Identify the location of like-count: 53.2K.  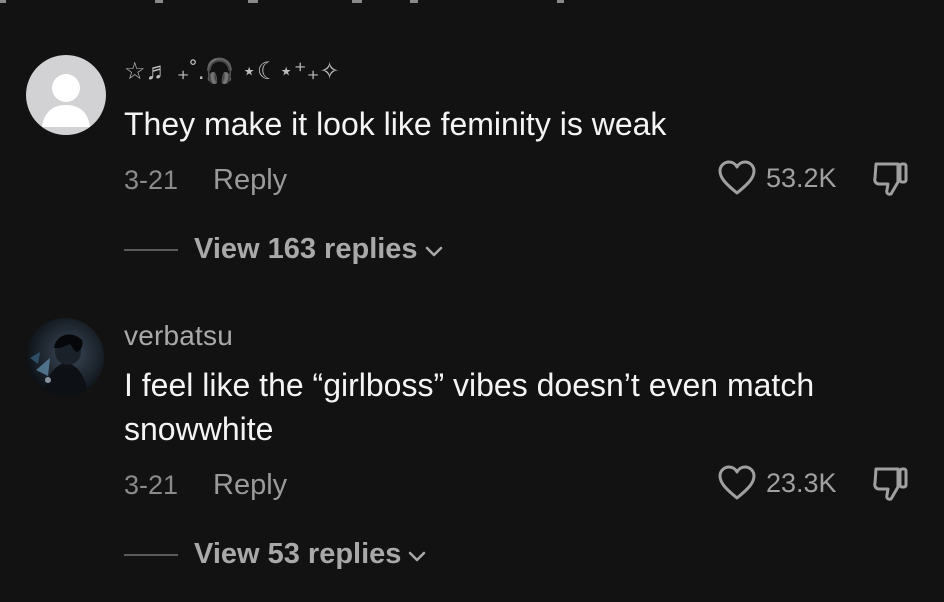
(801, 177).